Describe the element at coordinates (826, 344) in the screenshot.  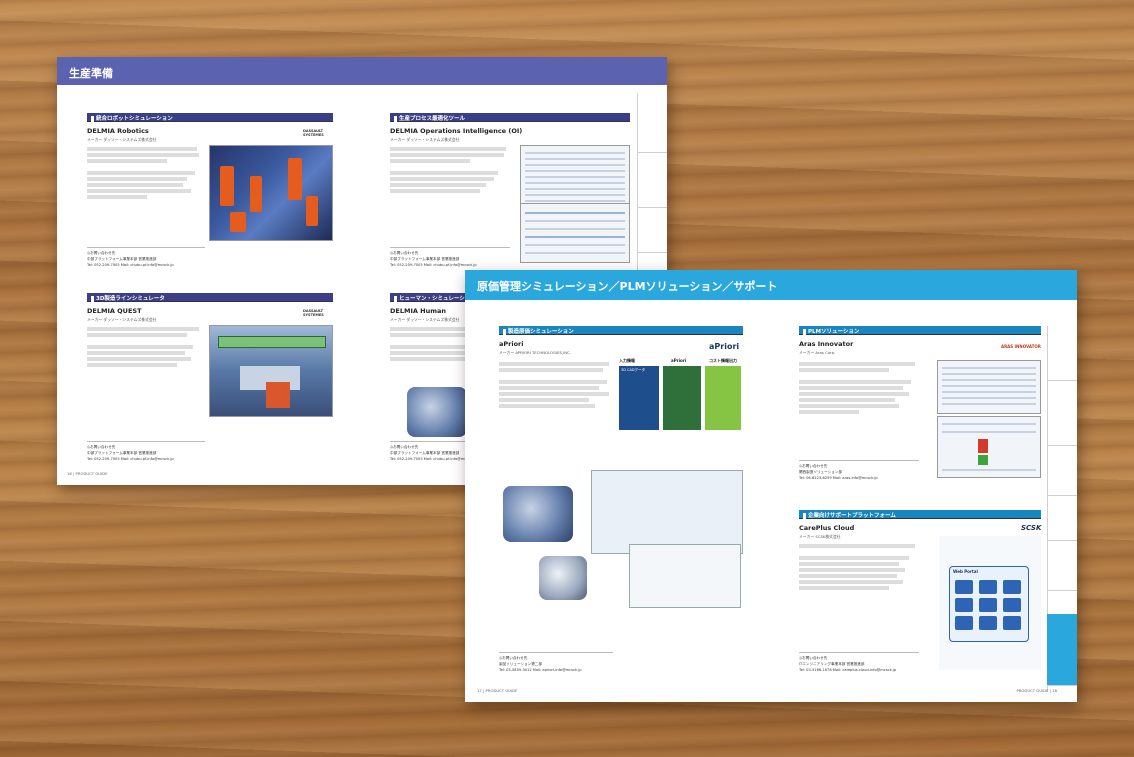
I see `product-name: Aras Innovator` at that location.